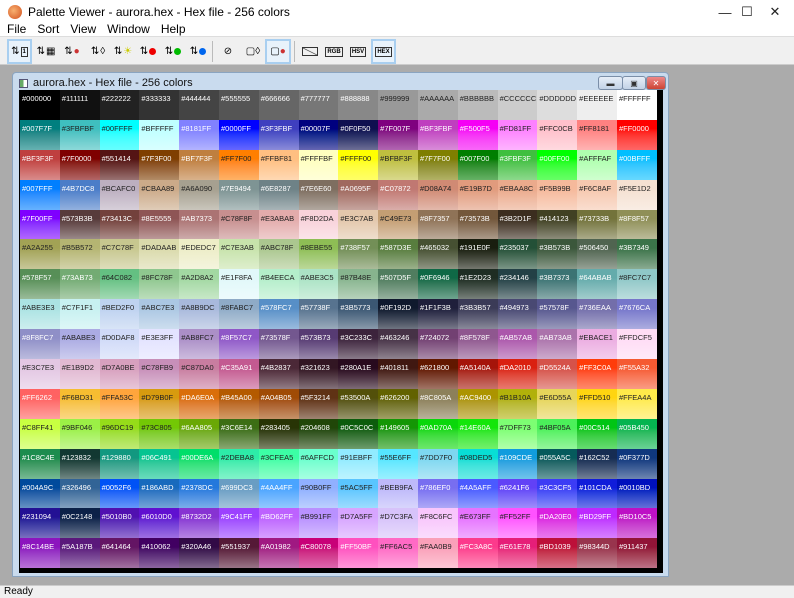 The image size is (794, 598). Describe the element at coordinates (199, 224) in the screenshot. I see `color-swatch: #AB7373` at that location.